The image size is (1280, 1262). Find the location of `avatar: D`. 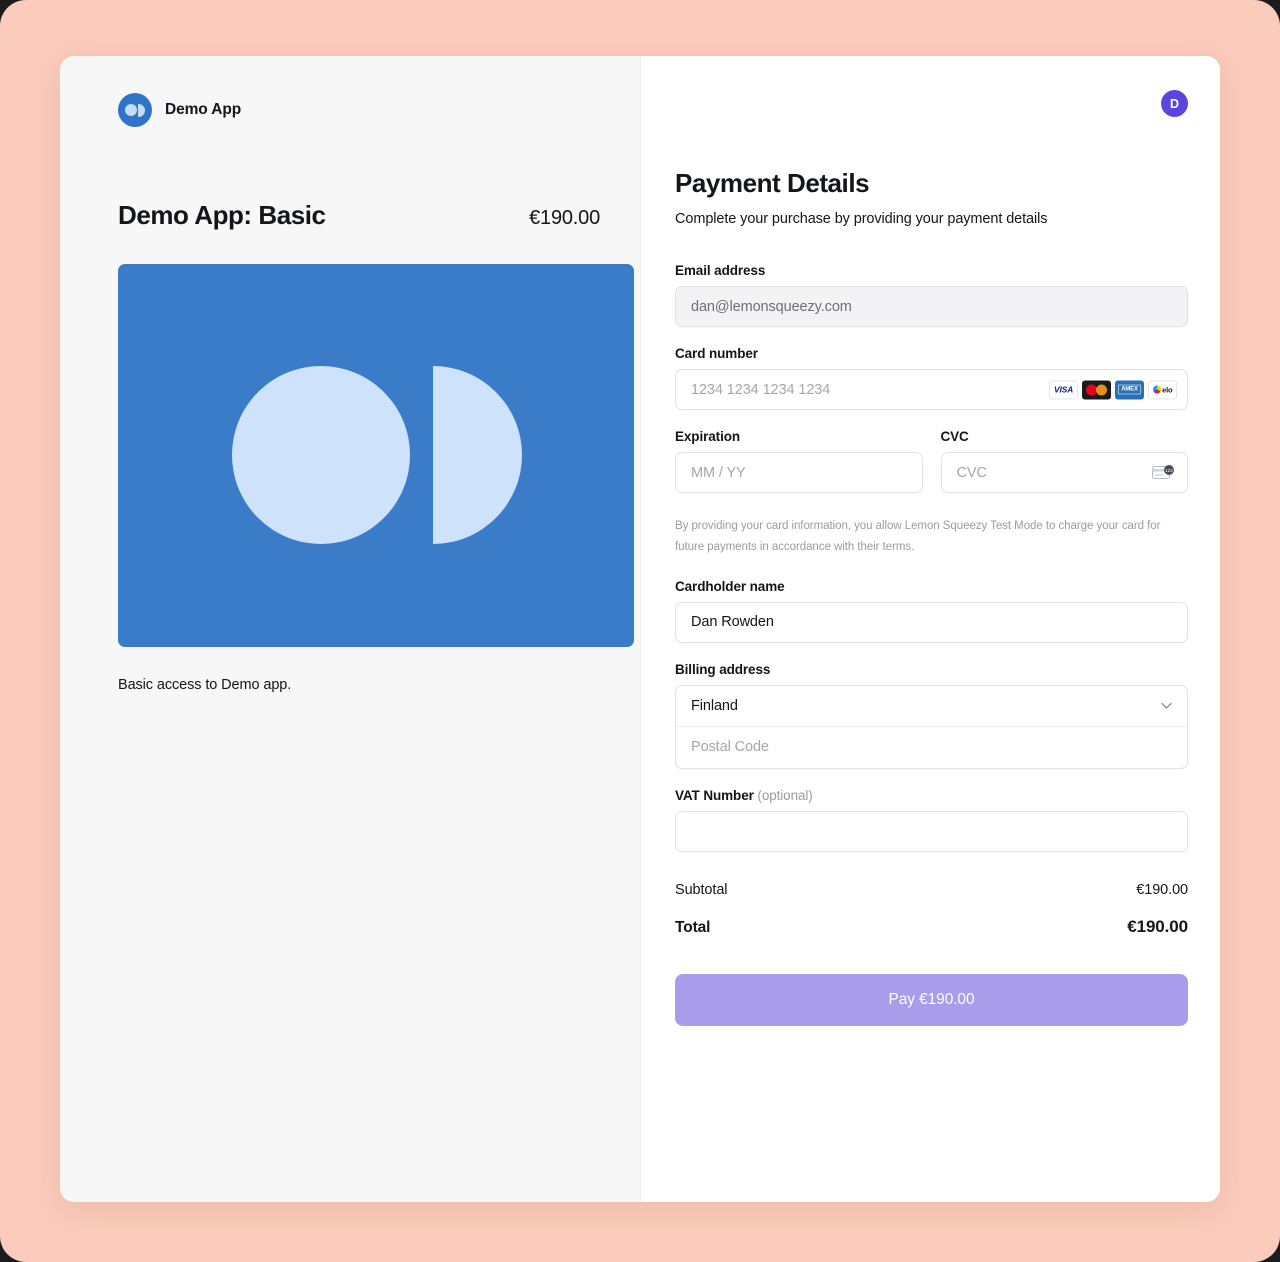

avatar: D is located at coordinates (1174, 103).